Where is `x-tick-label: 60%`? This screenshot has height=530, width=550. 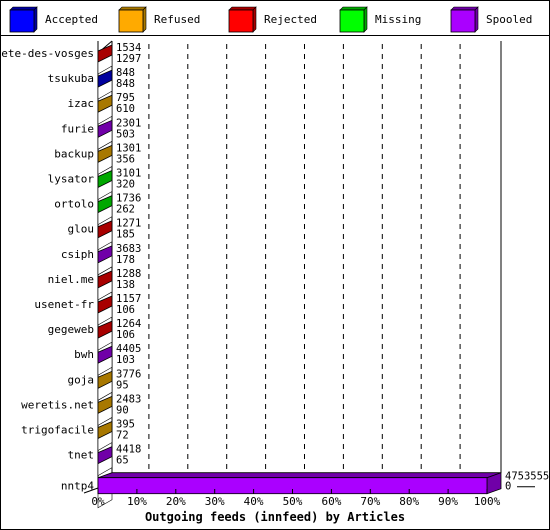 x-tick-label: 60% is located at coordinates (331, 501).